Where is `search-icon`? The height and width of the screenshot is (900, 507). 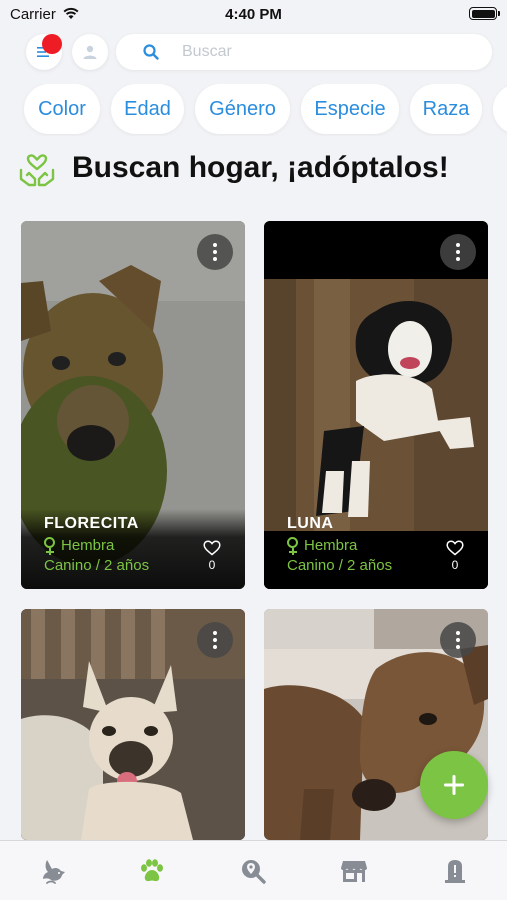
search-icon is located at coordinates (151, 52).